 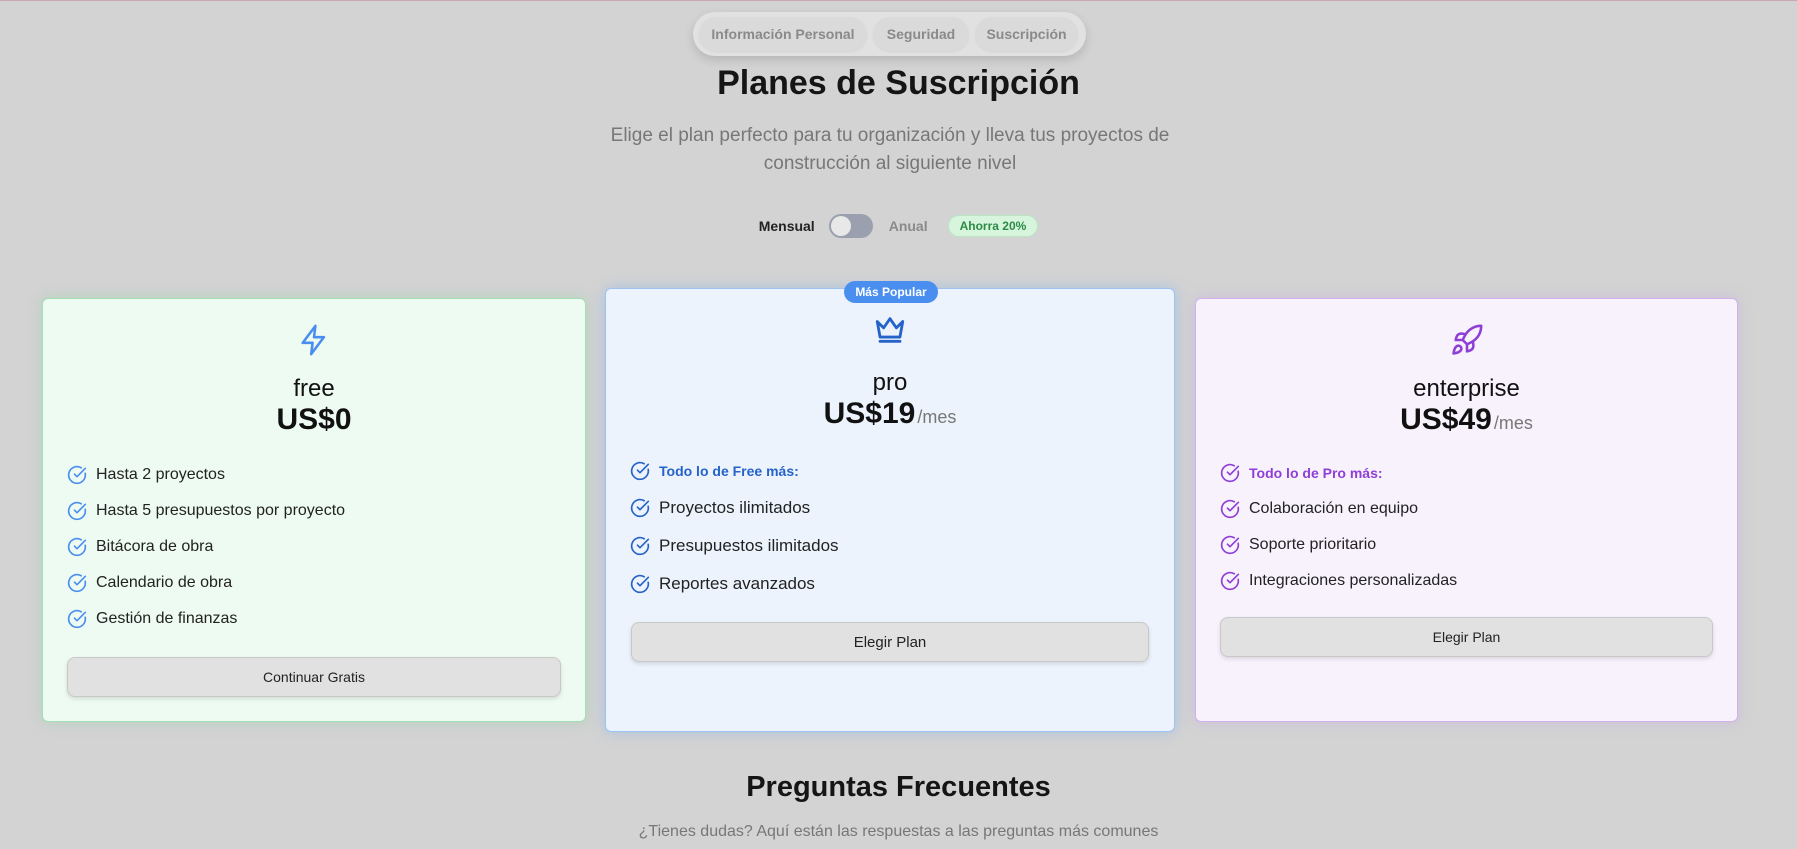 What do you see at coordinates (993, 226) in the screenshot?
I see `savings-badge: Ahorra 20%` at bounding box center [993, 226].